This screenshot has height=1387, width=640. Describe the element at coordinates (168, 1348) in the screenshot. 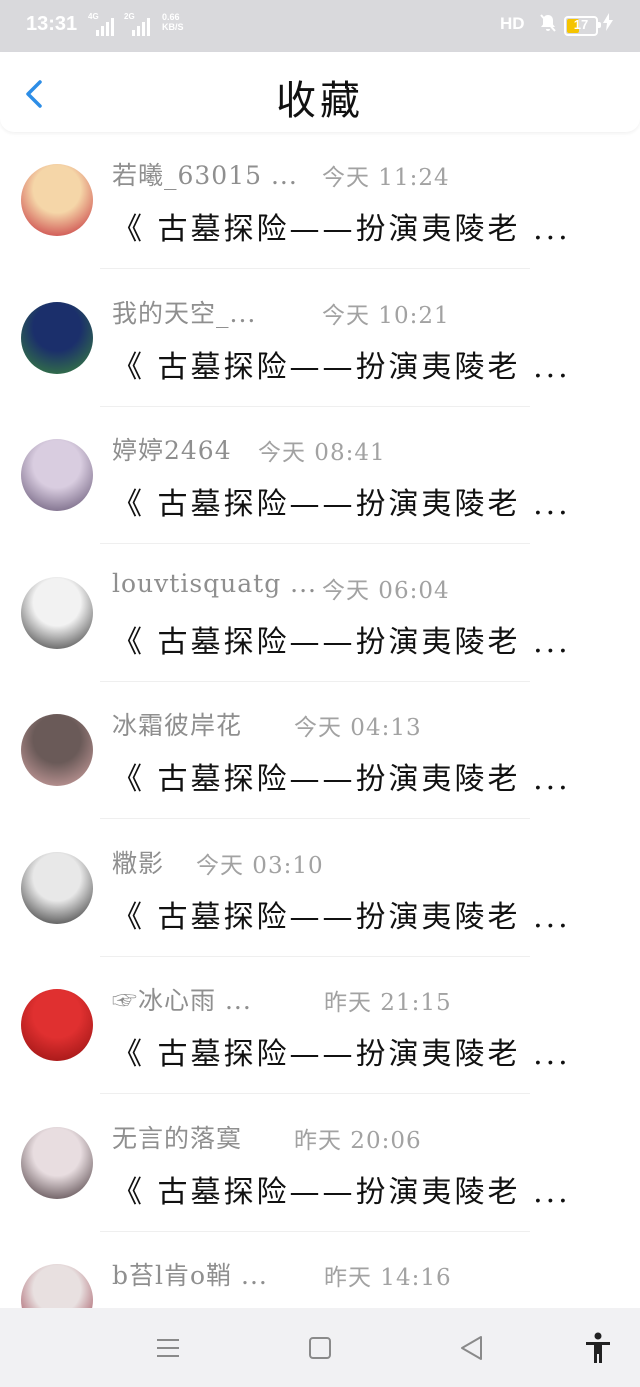

I see `menu-icon` at that location.